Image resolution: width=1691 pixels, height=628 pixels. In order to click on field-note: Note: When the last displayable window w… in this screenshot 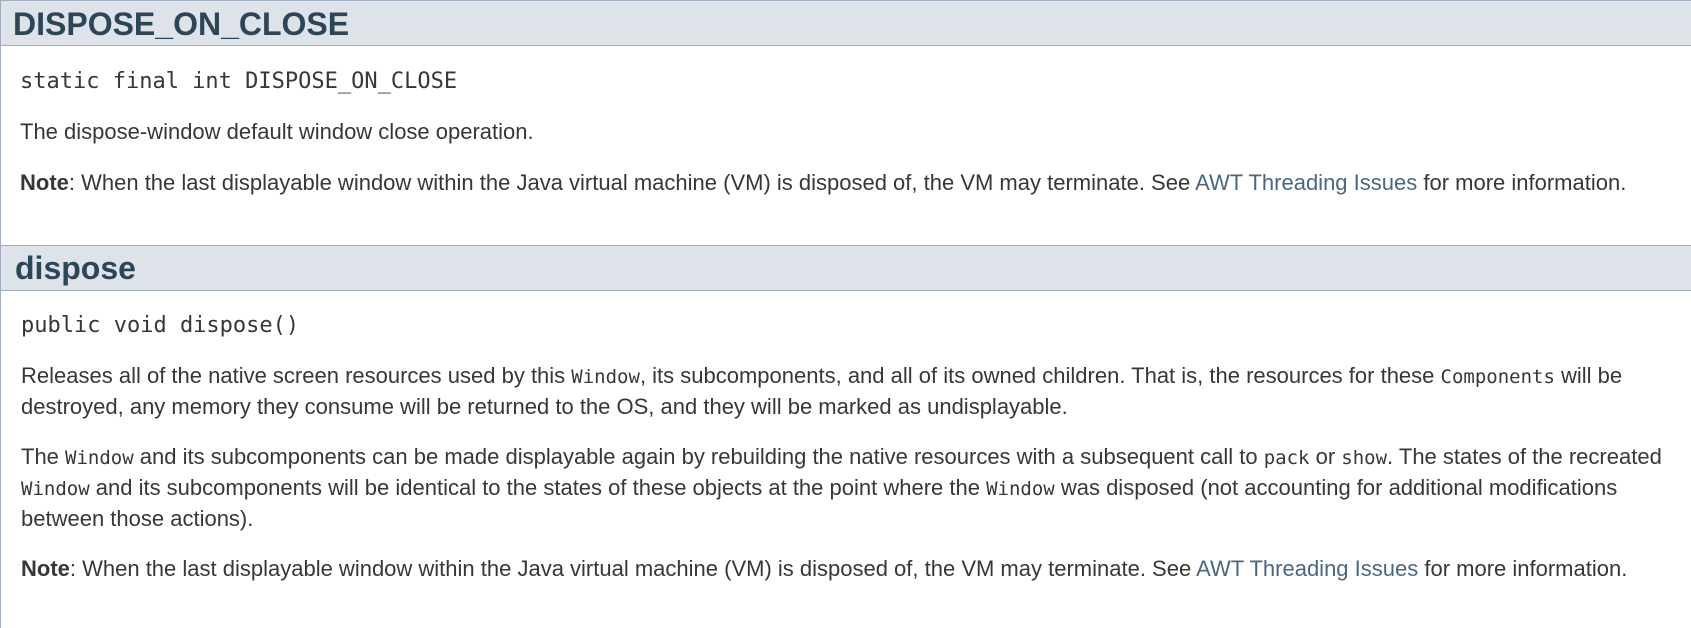, I will do `click(843, 182)`.